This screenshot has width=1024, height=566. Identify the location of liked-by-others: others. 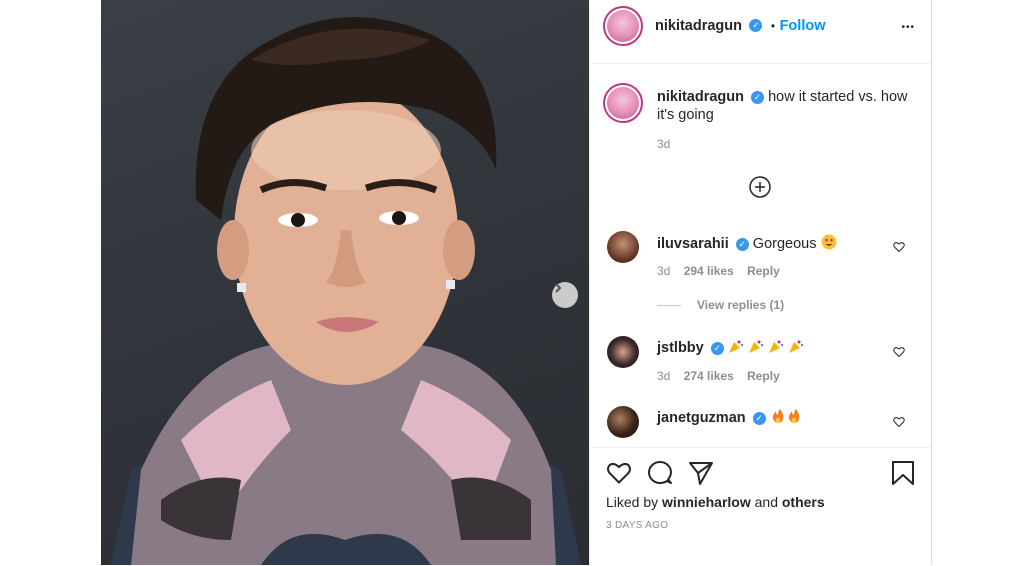
(803, 502).